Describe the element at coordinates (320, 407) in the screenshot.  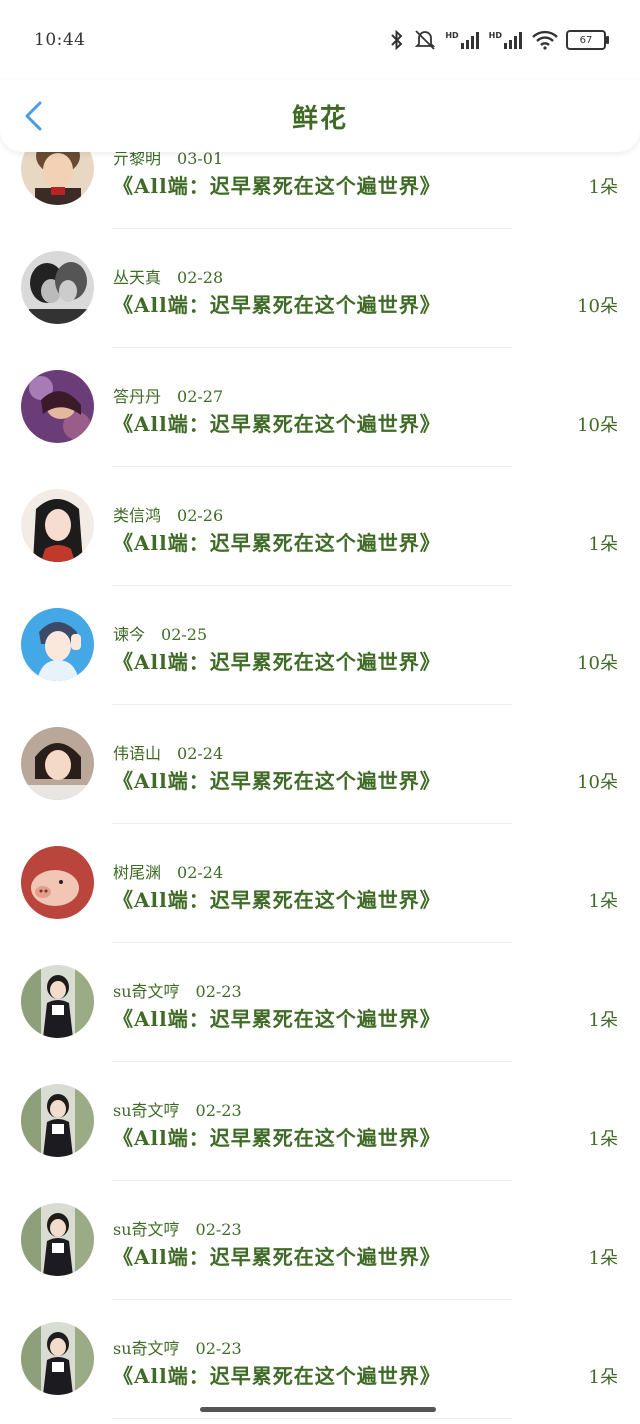
I see `list-item: 答丹丹 02-27 《All端：迟早累死在这个遍世界》 10朵` at that location.